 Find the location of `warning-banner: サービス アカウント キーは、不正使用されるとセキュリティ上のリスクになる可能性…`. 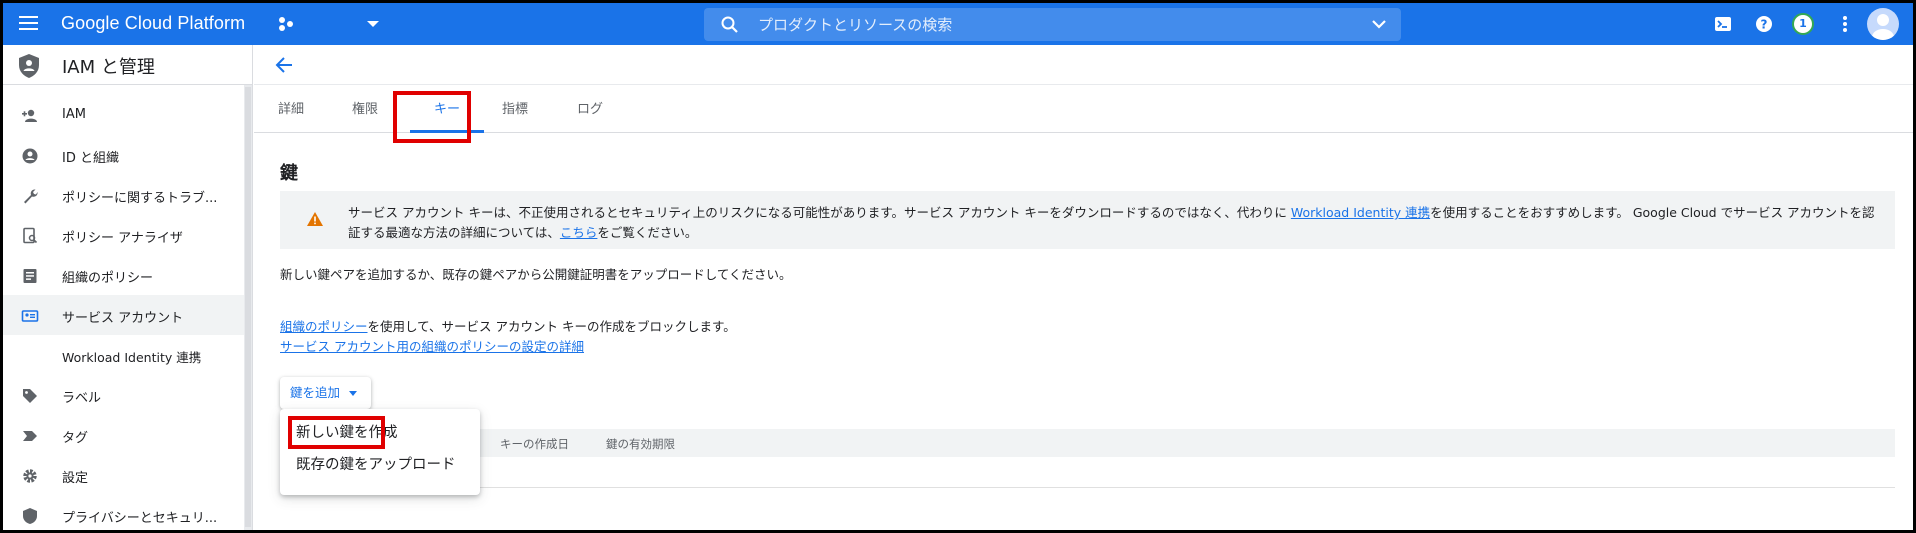

warning-banner: サービス アカウント キーは、不正使用されるとセキュリティ上のリスクになる可能性… is located at coordinates (1087, 220).